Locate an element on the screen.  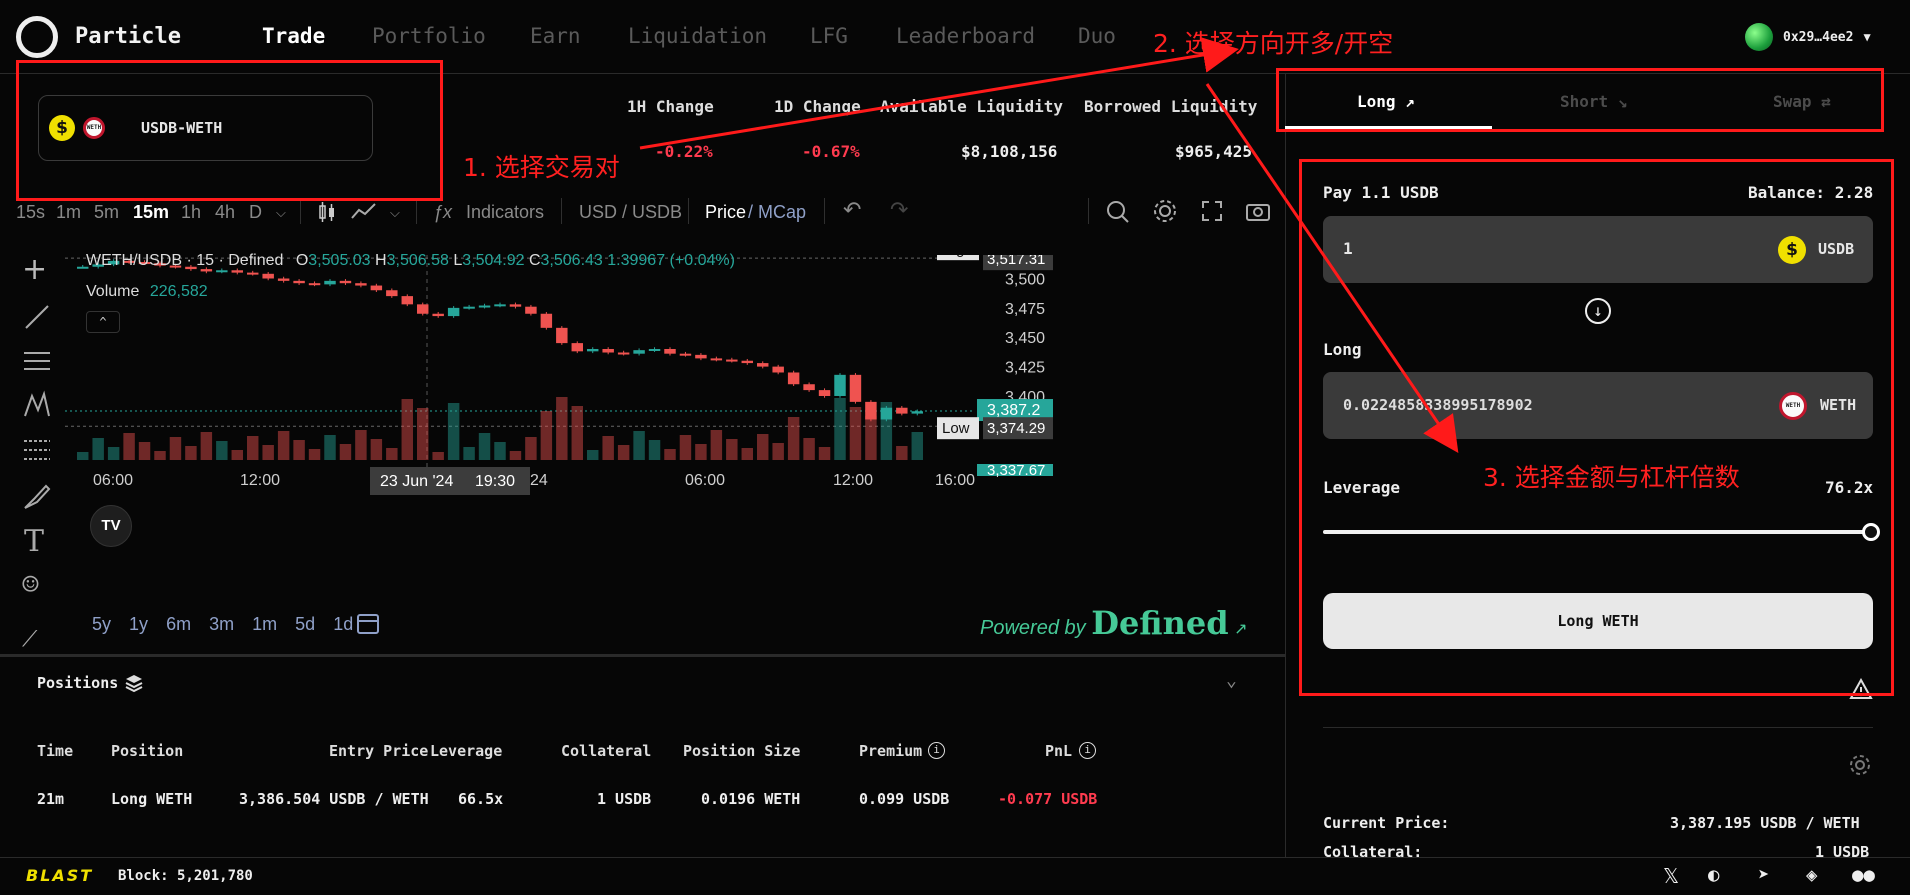
gear-icon is located at coordinates (1165, 211).